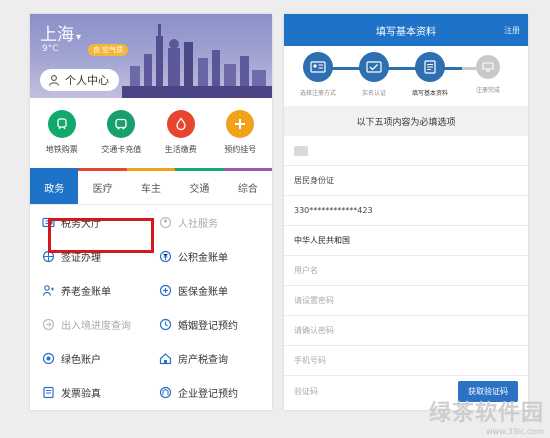 The image size is (550, 438). I want to click on grid-item-label: 企业登记预约, so click(208, 394).